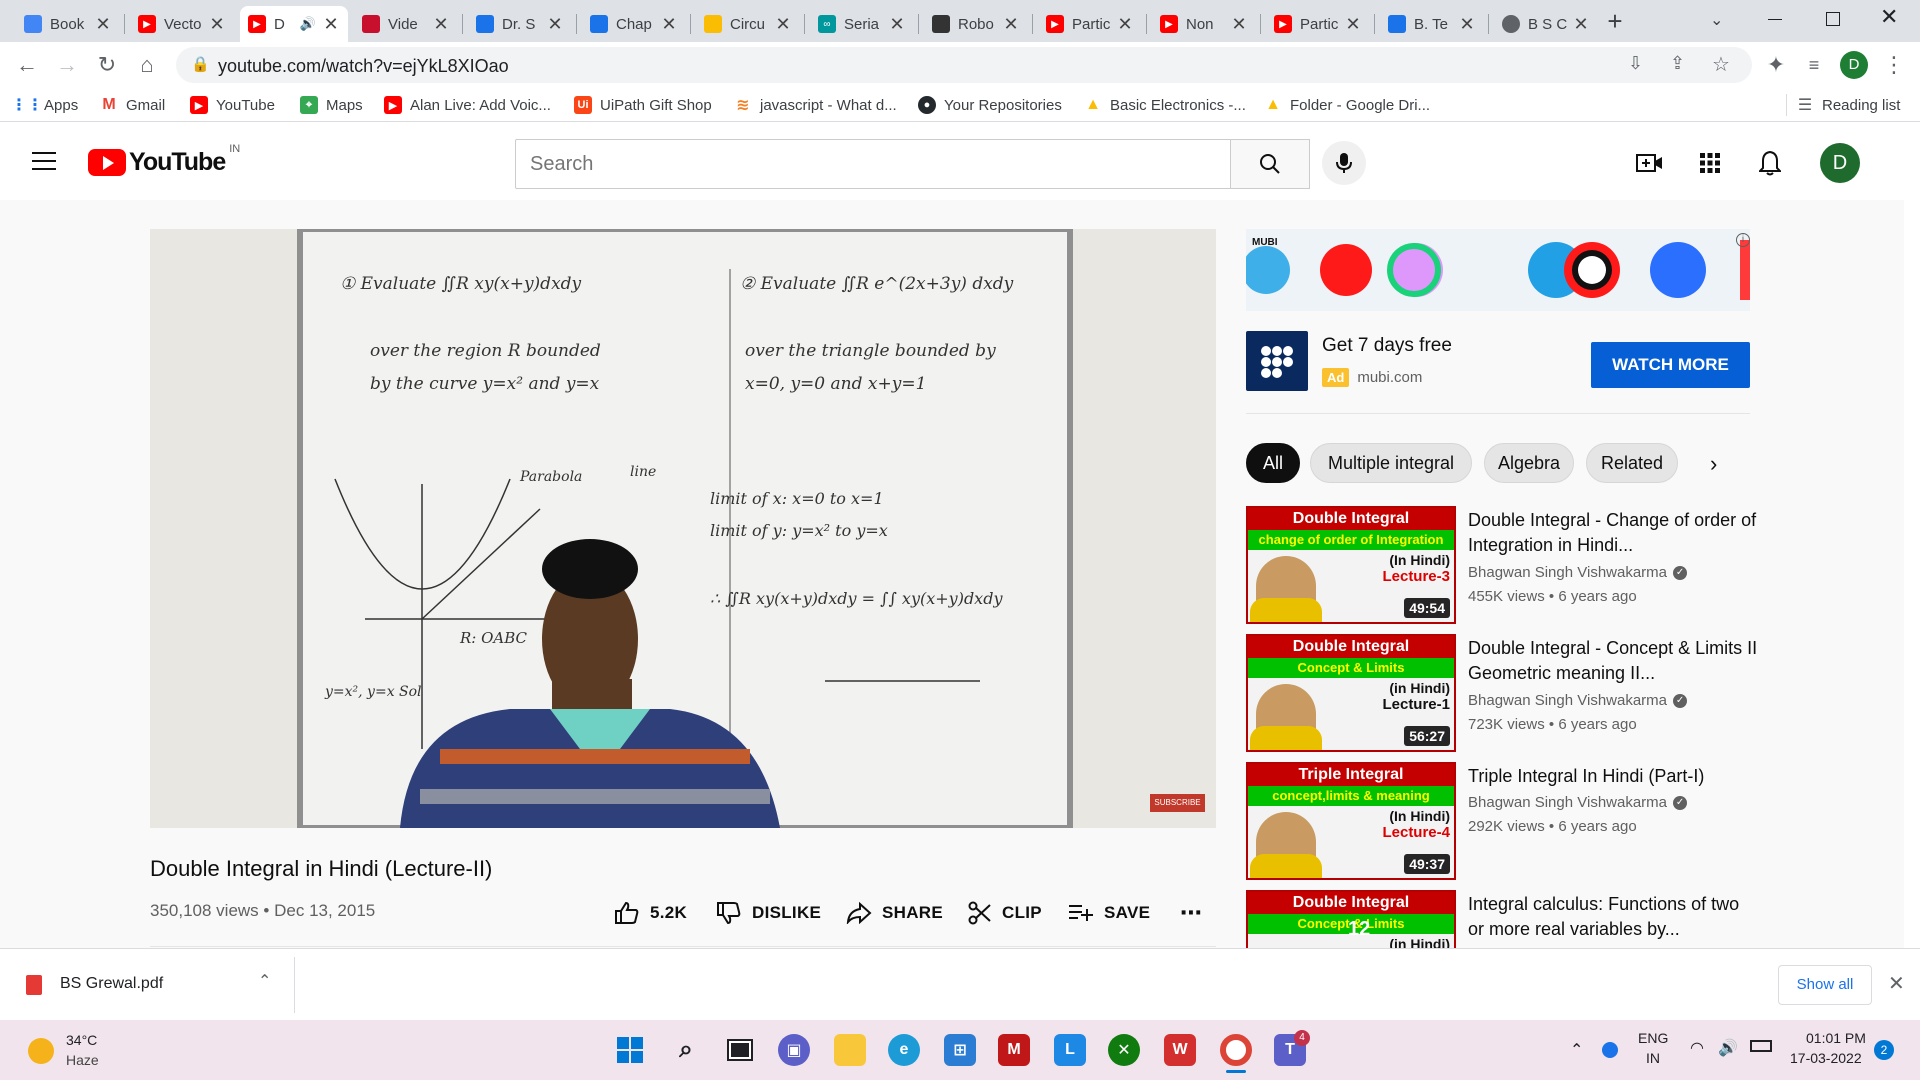  What do you see at coordinates (1894, 65) in the screenshot?
I see `more-menu-icon: ⋮` at bounding box center [1894, 65].